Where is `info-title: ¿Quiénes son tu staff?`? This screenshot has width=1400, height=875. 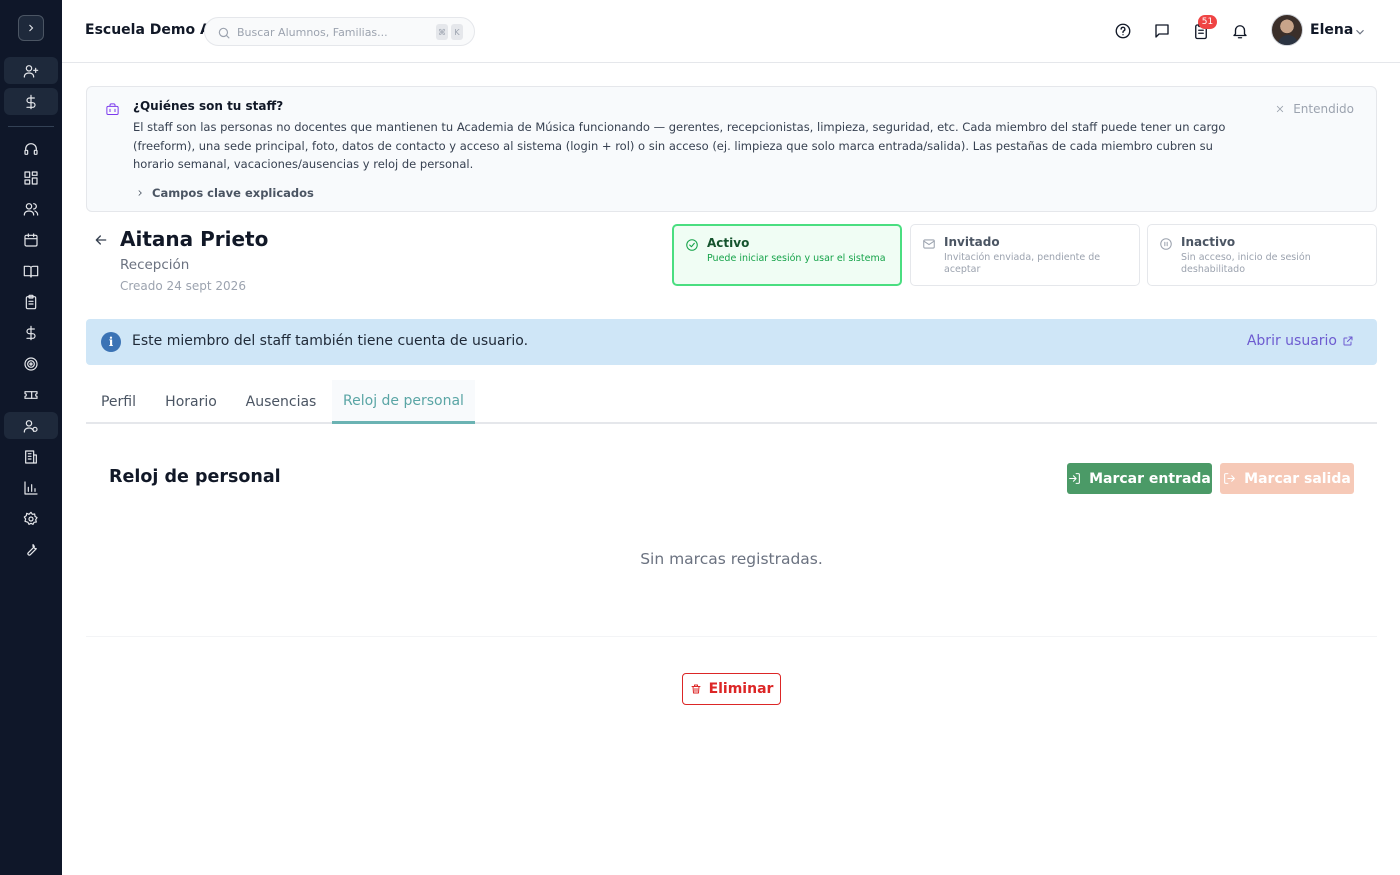 info-title: ¿Quiénes son tu staff? is located at coordinates (208, 106).